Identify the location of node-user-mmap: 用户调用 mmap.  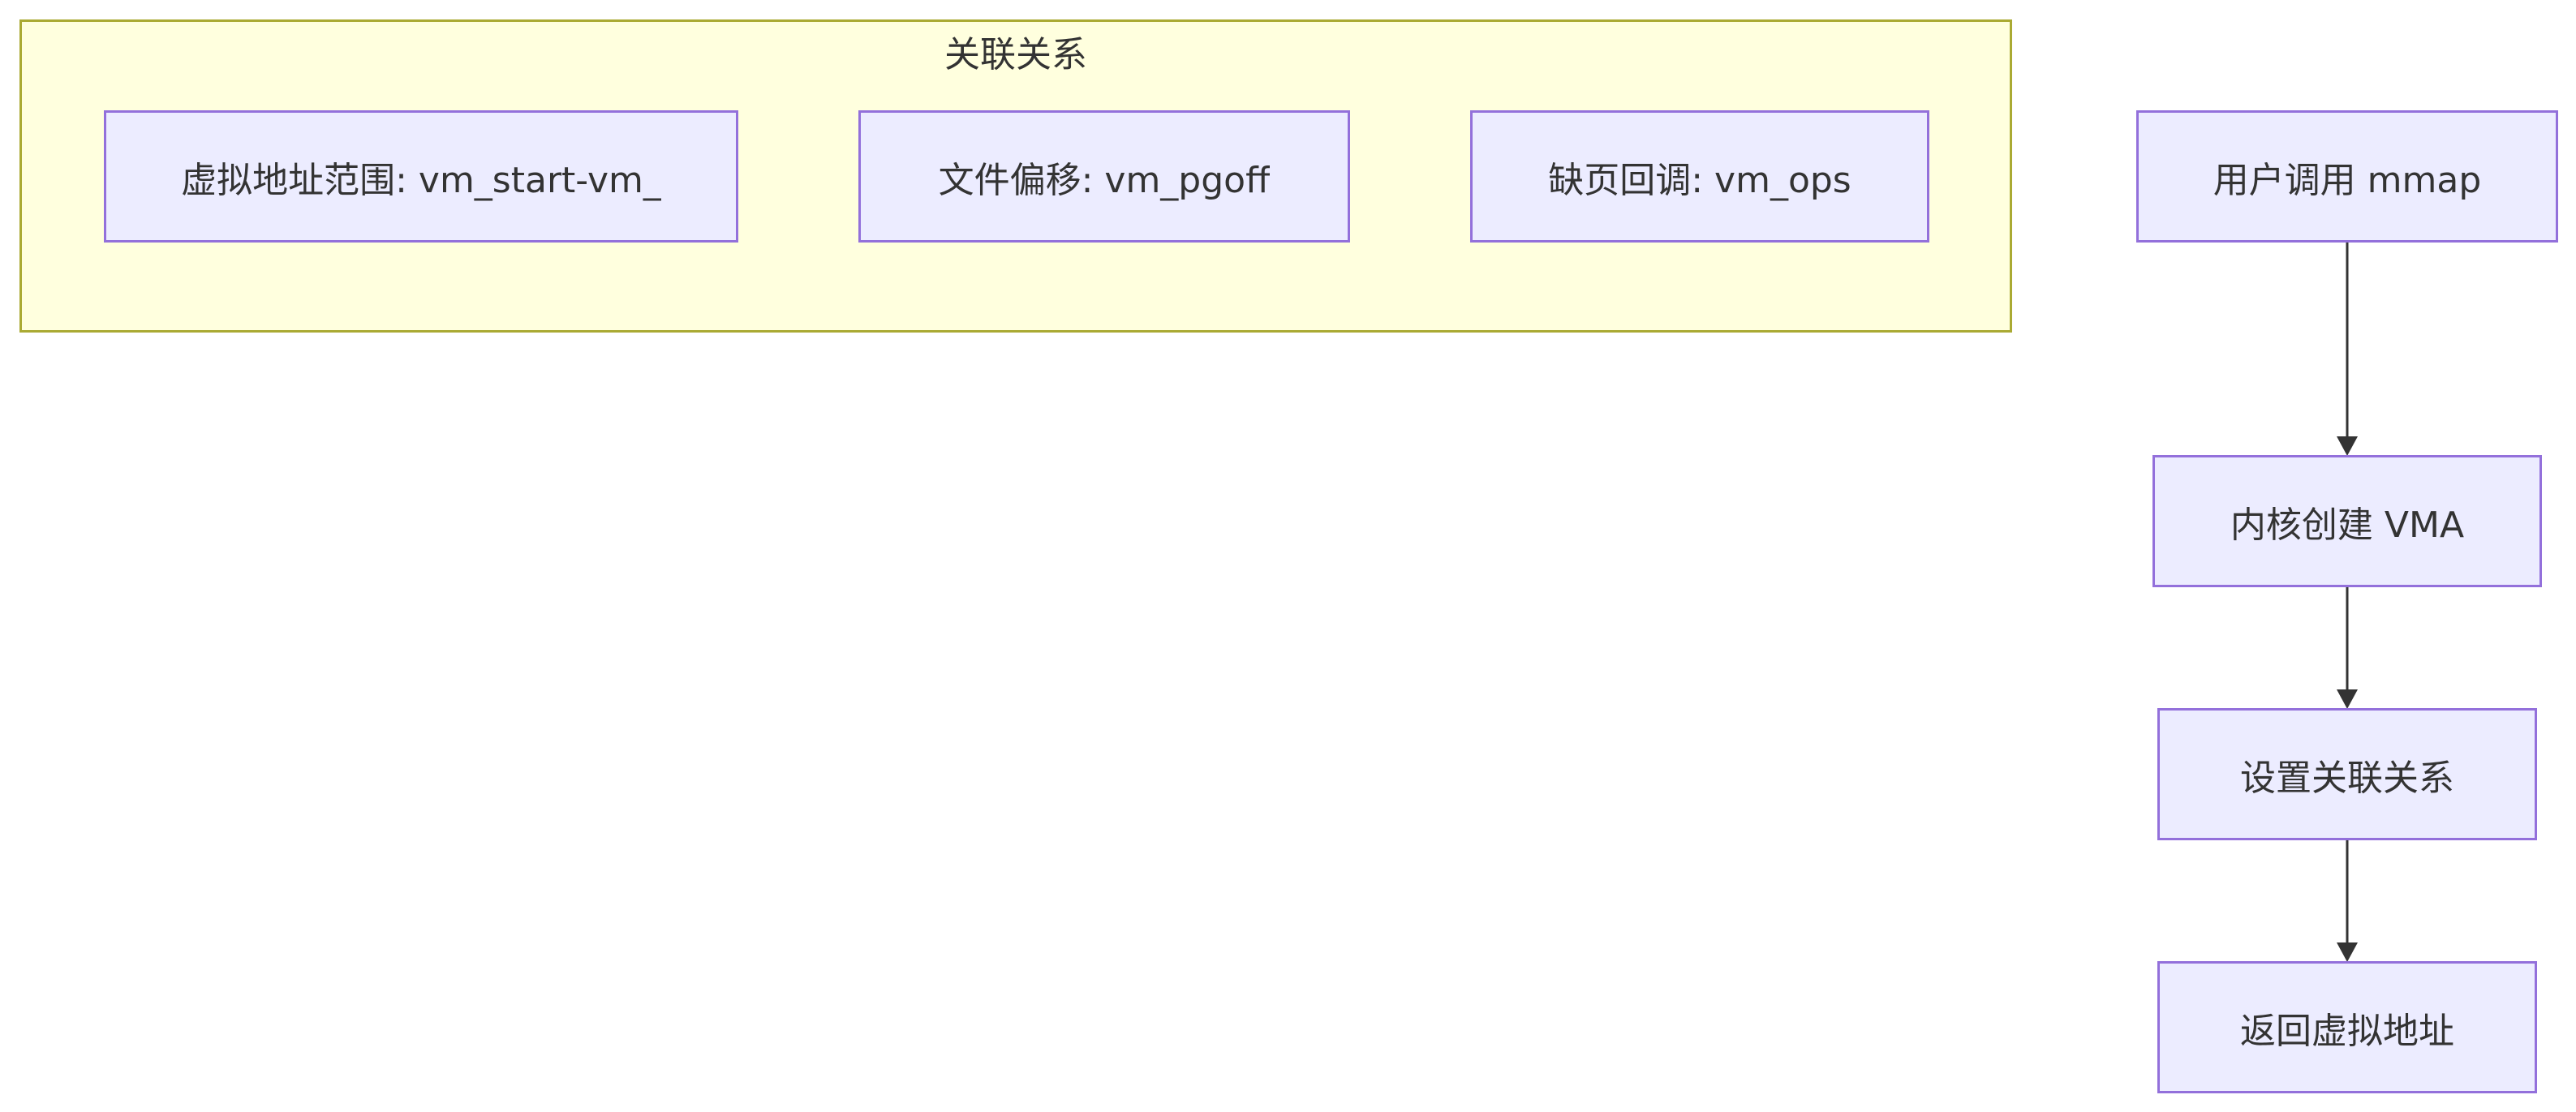
(2347, 176).